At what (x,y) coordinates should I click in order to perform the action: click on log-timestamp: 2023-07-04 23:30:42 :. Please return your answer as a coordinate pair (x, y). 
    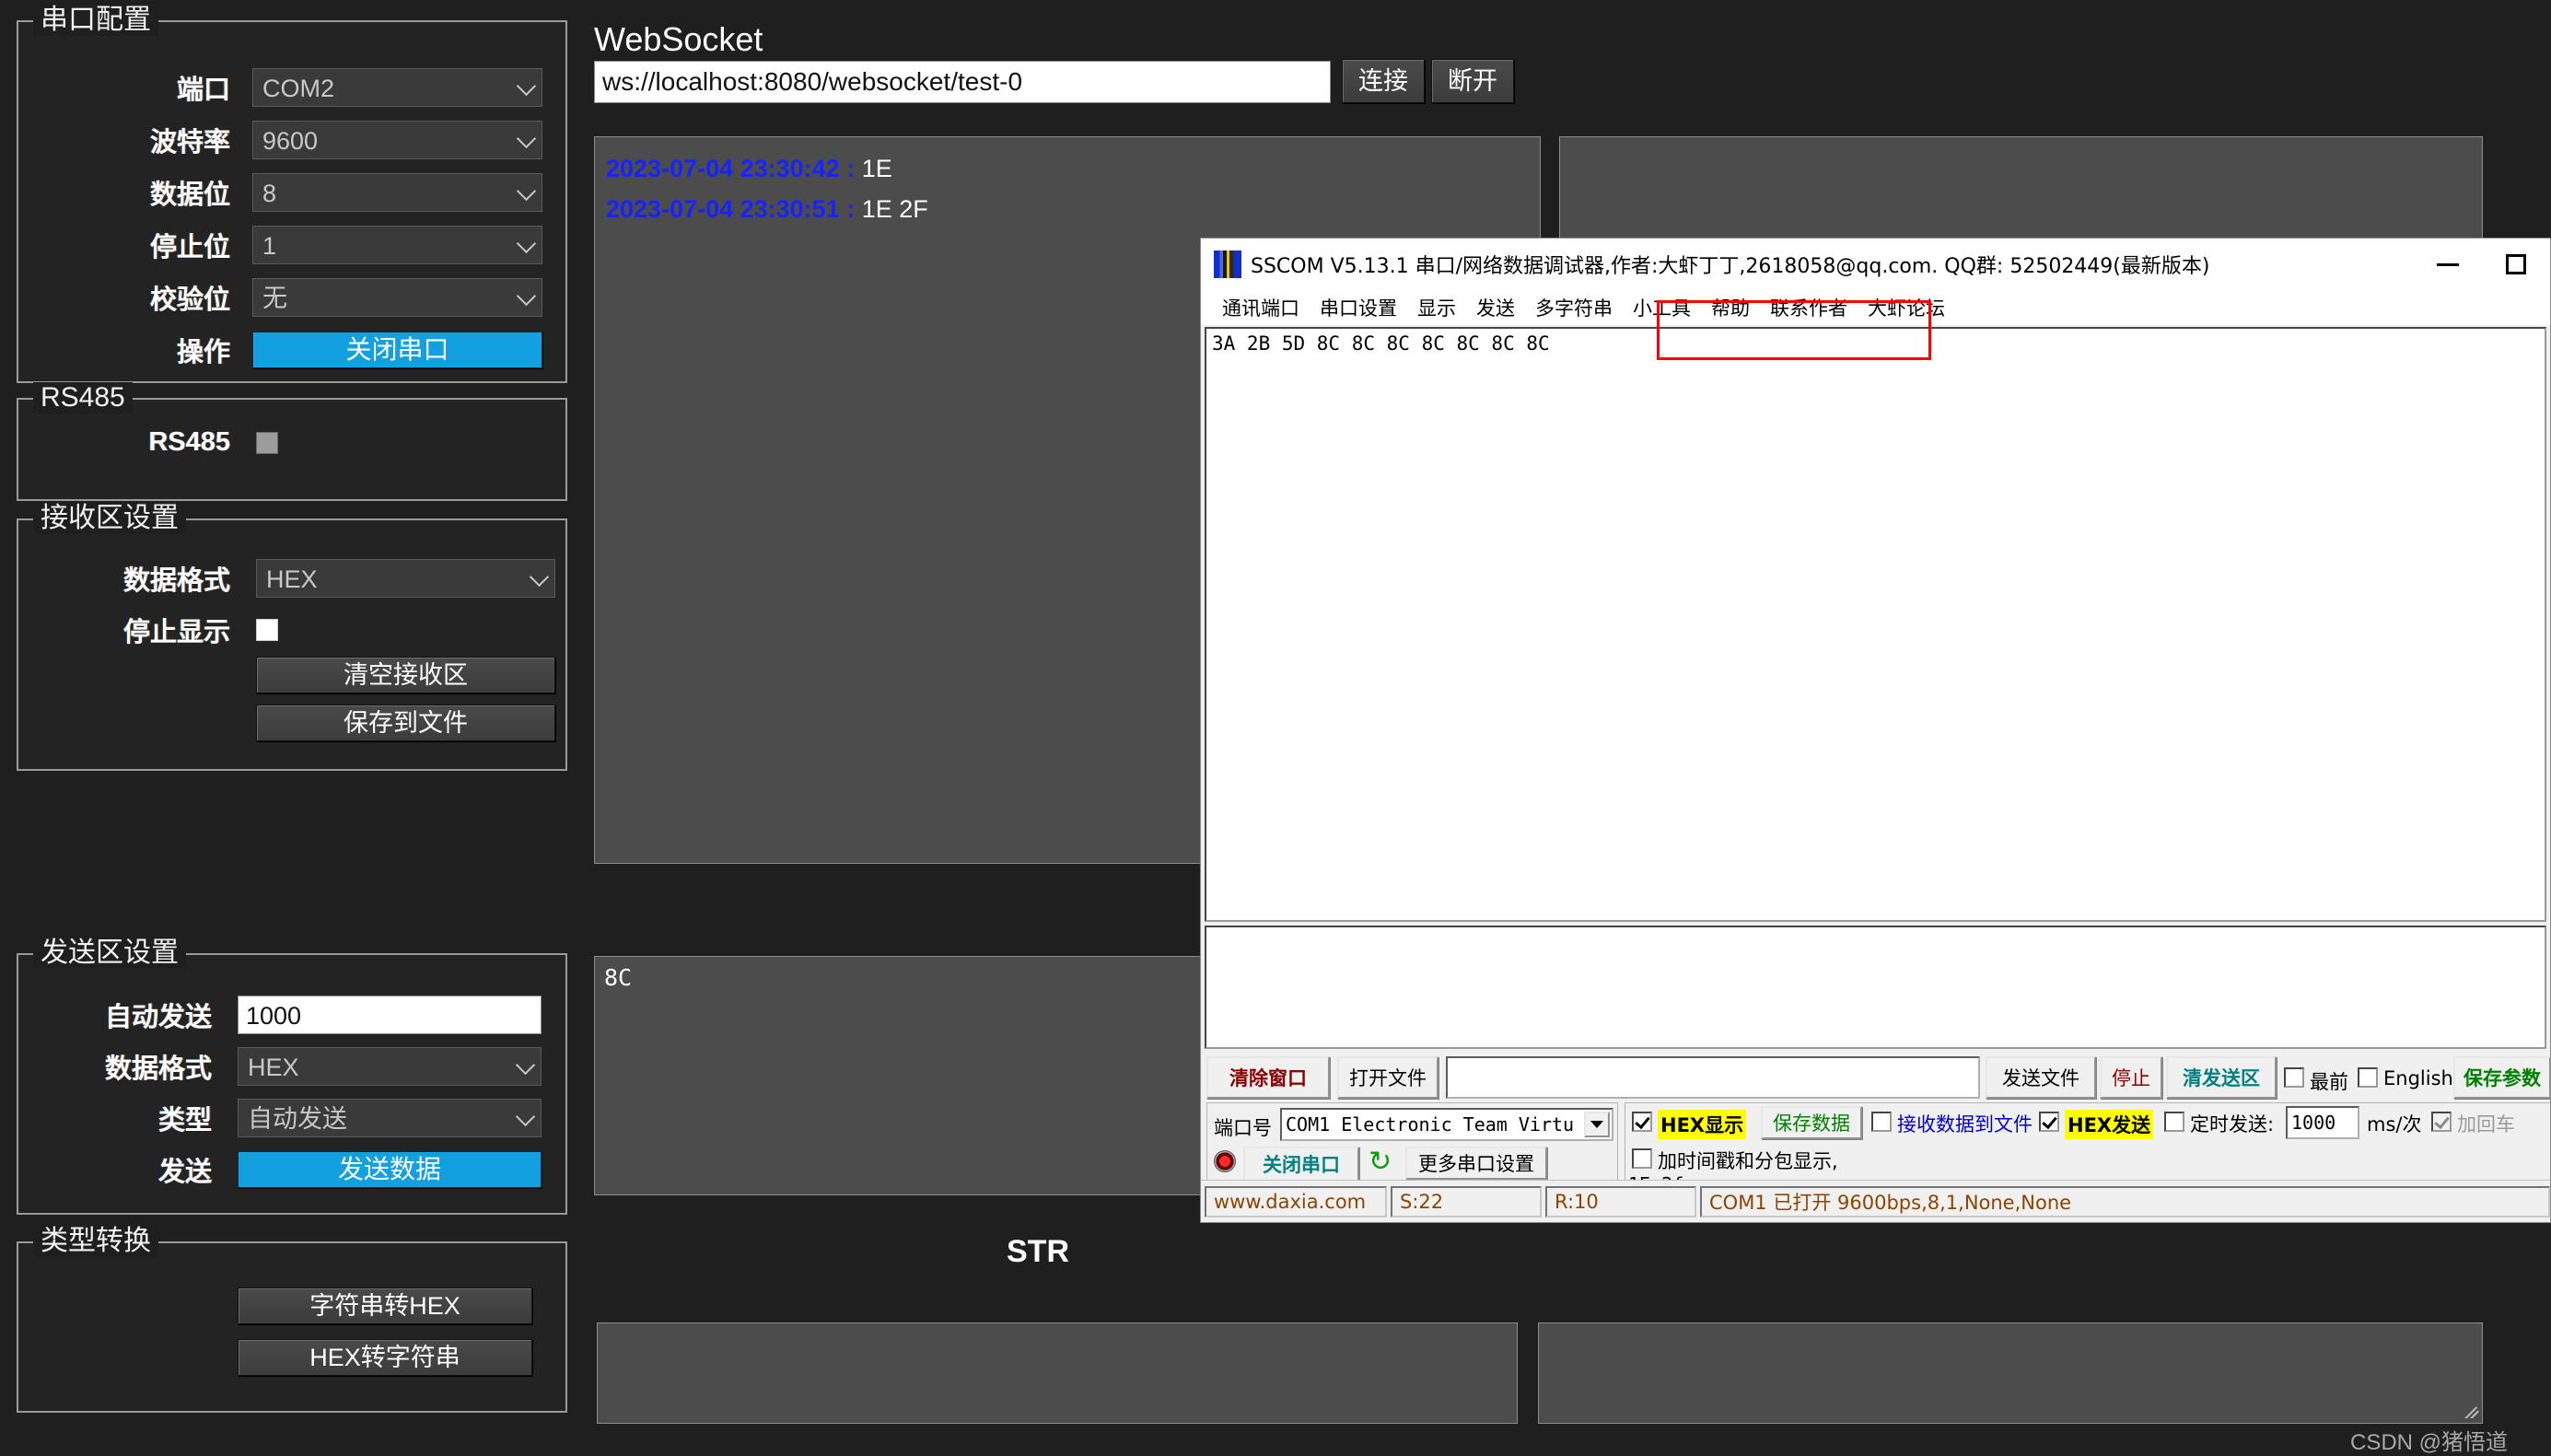
    Looking at the image, I should click on (731, 168).